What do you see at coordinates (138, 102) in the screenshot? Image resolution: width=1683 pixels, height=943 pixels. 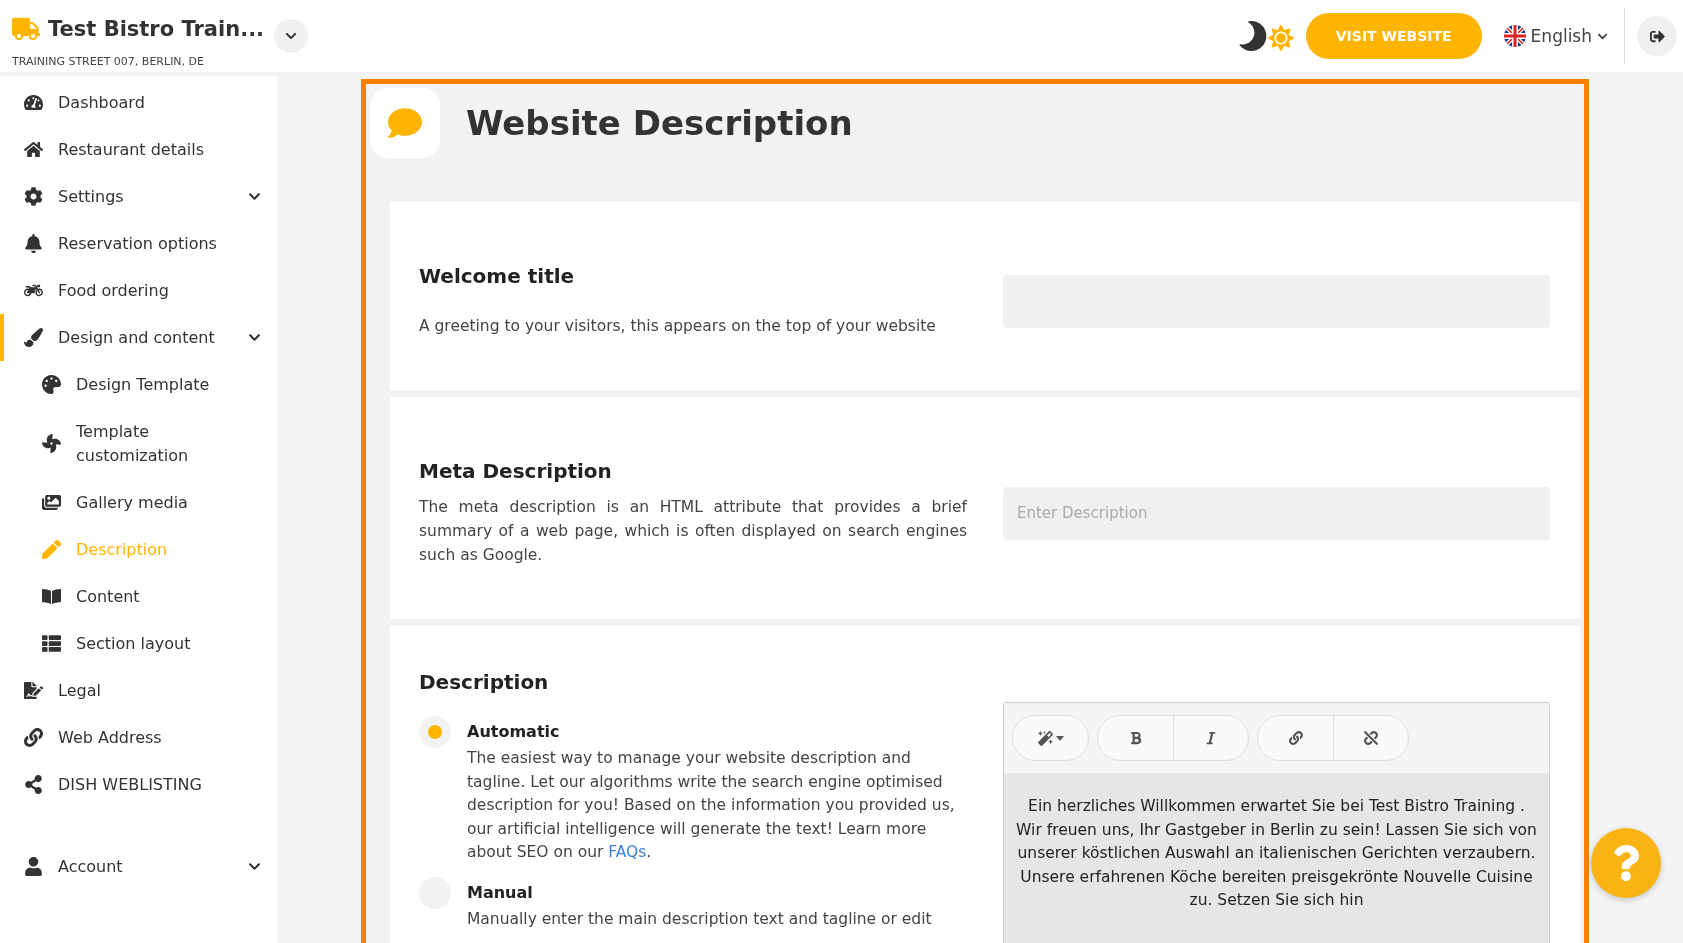 I see `sidebar-item: Dashboard` at bounding box center [138, 102].